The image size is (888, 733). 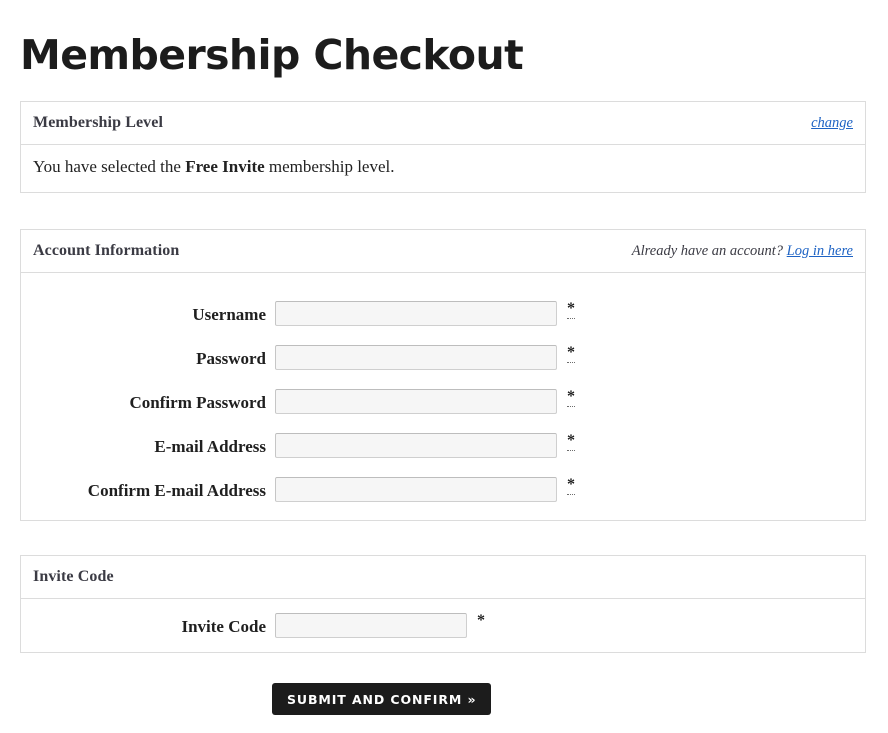 What do you see at coordinates (231, 358) in the screenshot?
I see `password-label: Password` at bounding box center [231, 358].